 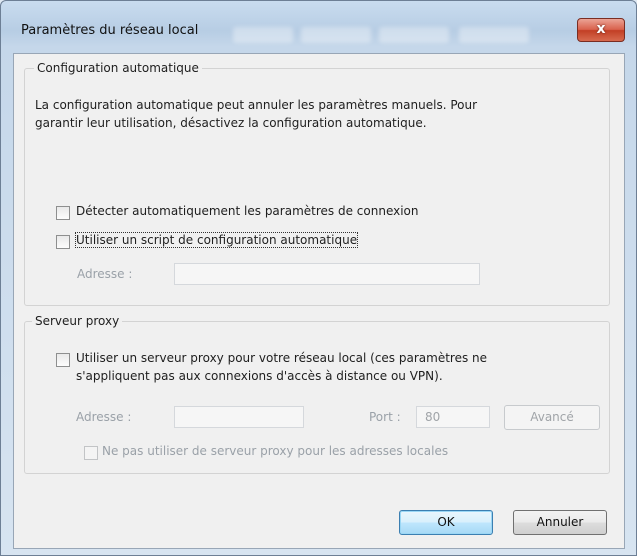 What do you see at coordinates (91, 453) in the screenshot?
I see `bypass-local-checkbox` at bounding box center [91, 453].